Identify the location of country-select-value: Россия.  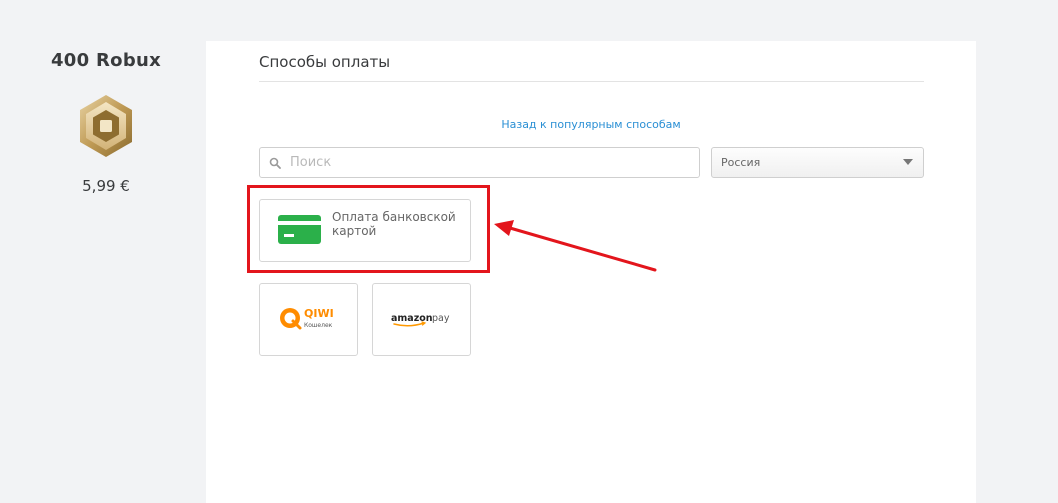
(741, 162).